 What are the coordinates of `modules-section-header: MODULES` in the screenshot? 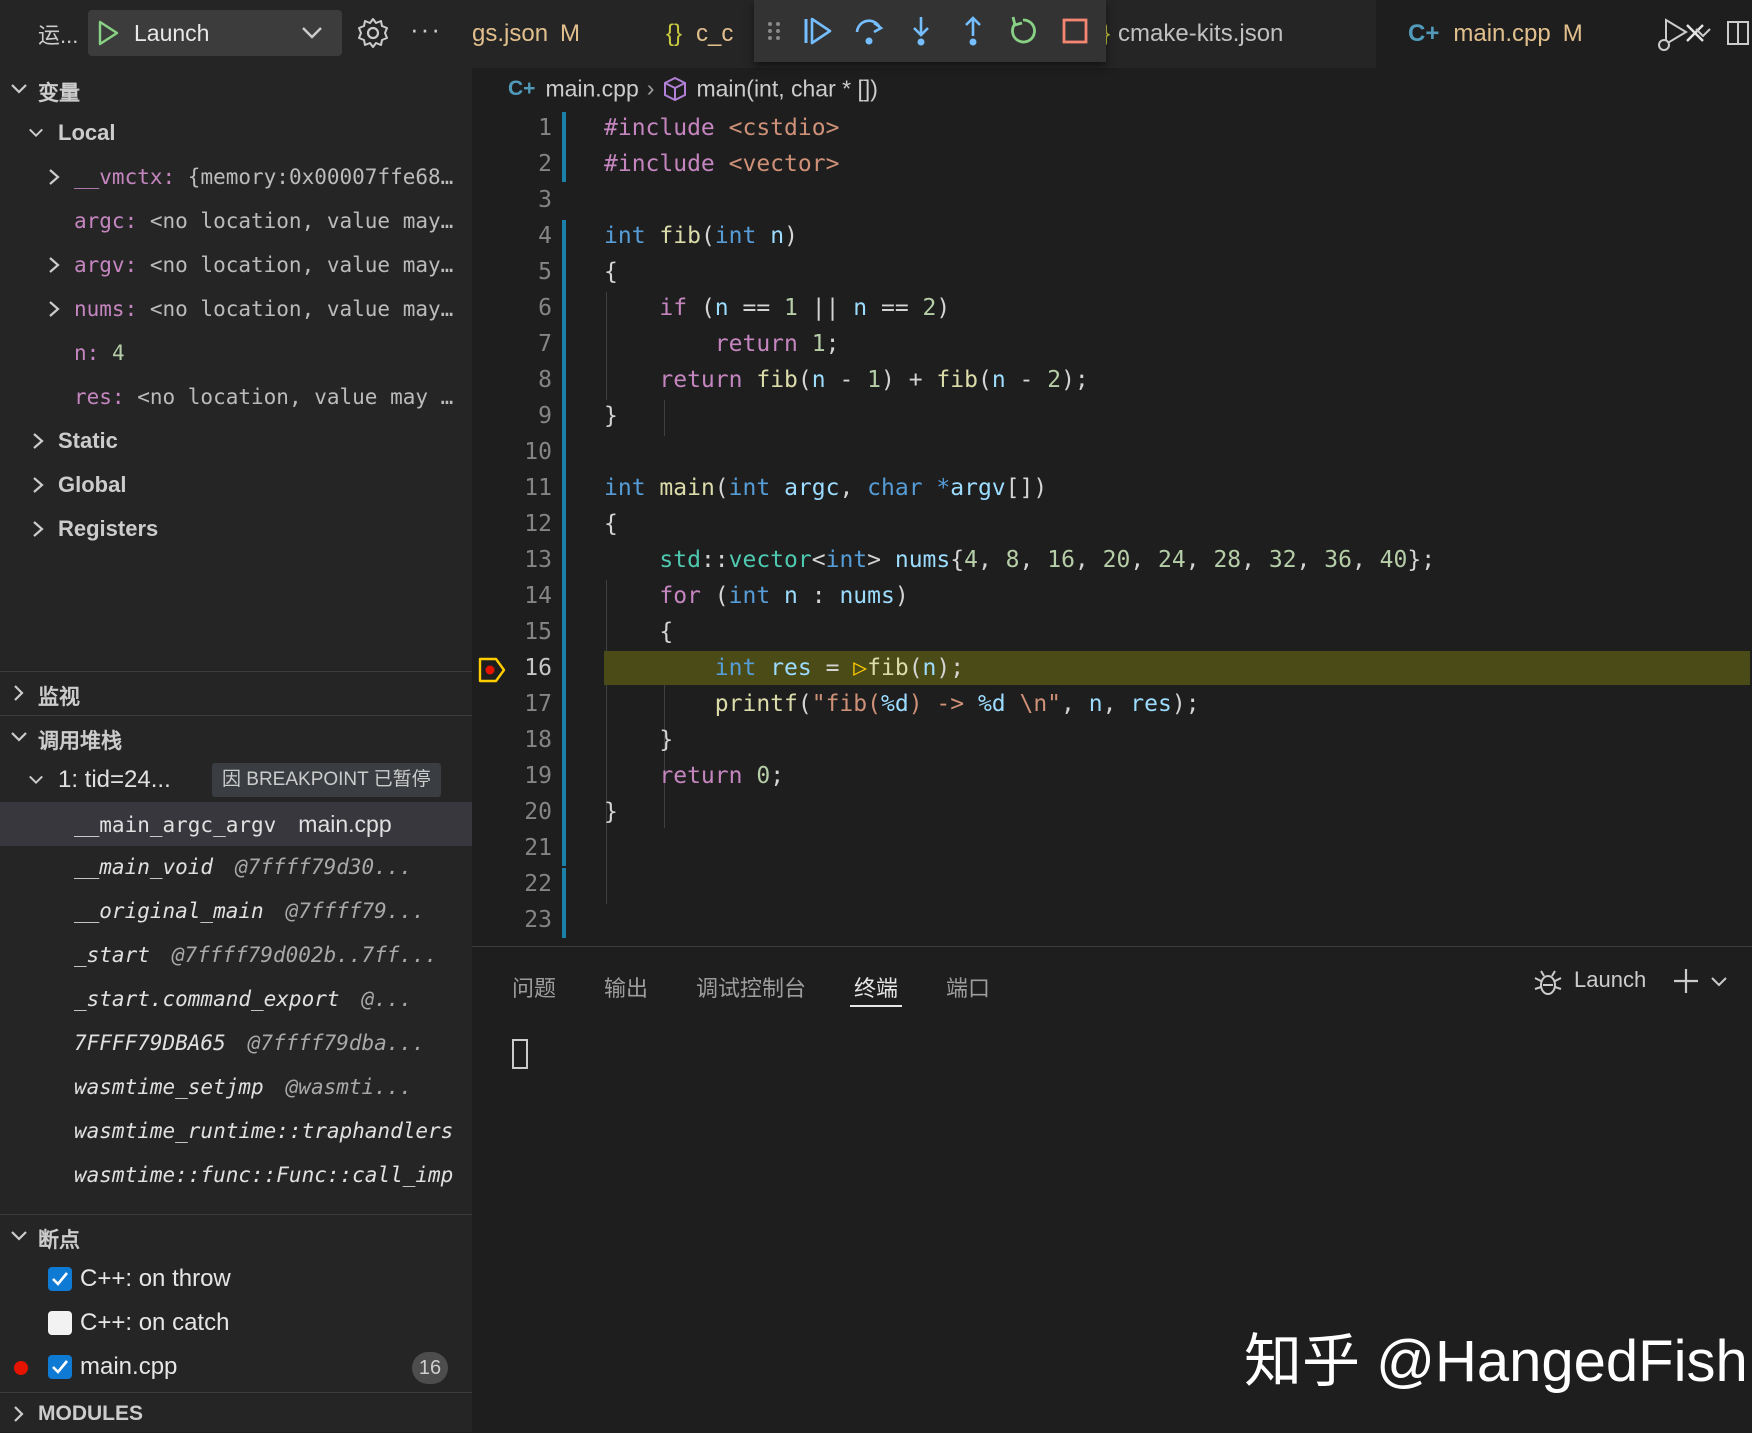 It's located at (236, 1412).